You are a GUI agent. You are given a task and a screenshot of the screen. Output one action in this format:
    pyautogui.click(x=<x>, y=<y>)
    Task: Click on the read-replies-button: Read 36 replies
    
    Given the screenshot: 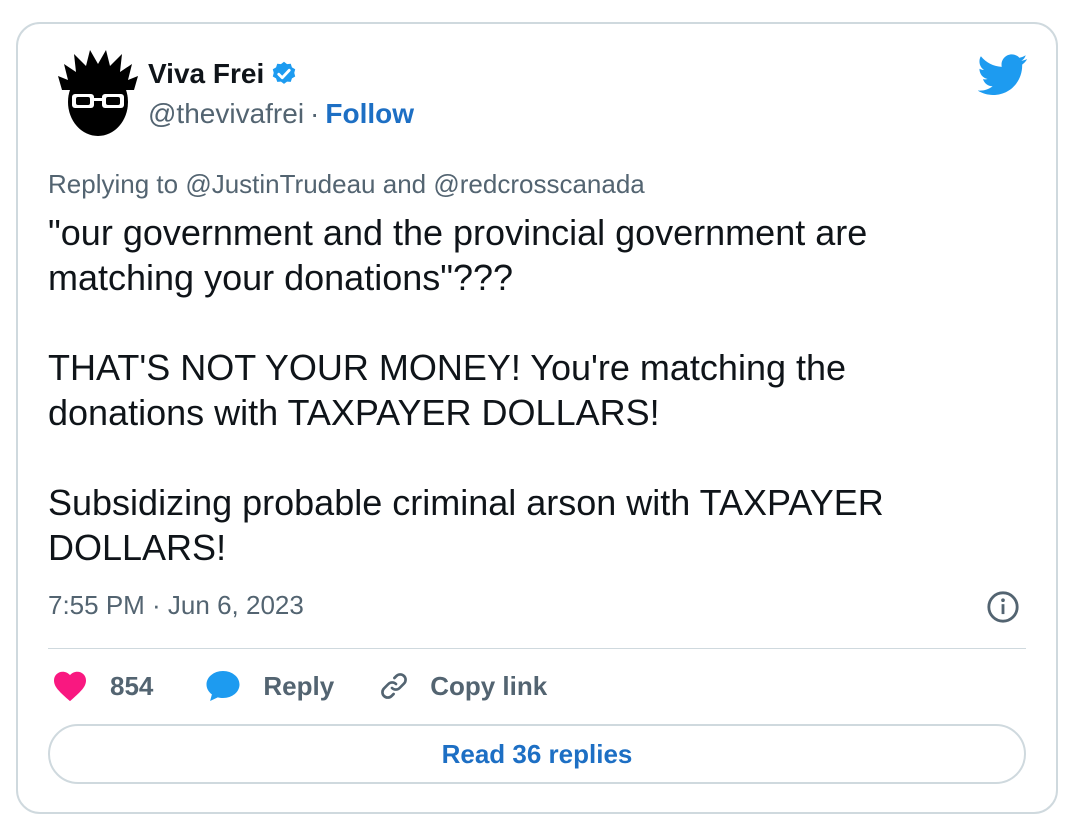 What is the action you would take?
    pyautogui.click(x=537, y=754)
    